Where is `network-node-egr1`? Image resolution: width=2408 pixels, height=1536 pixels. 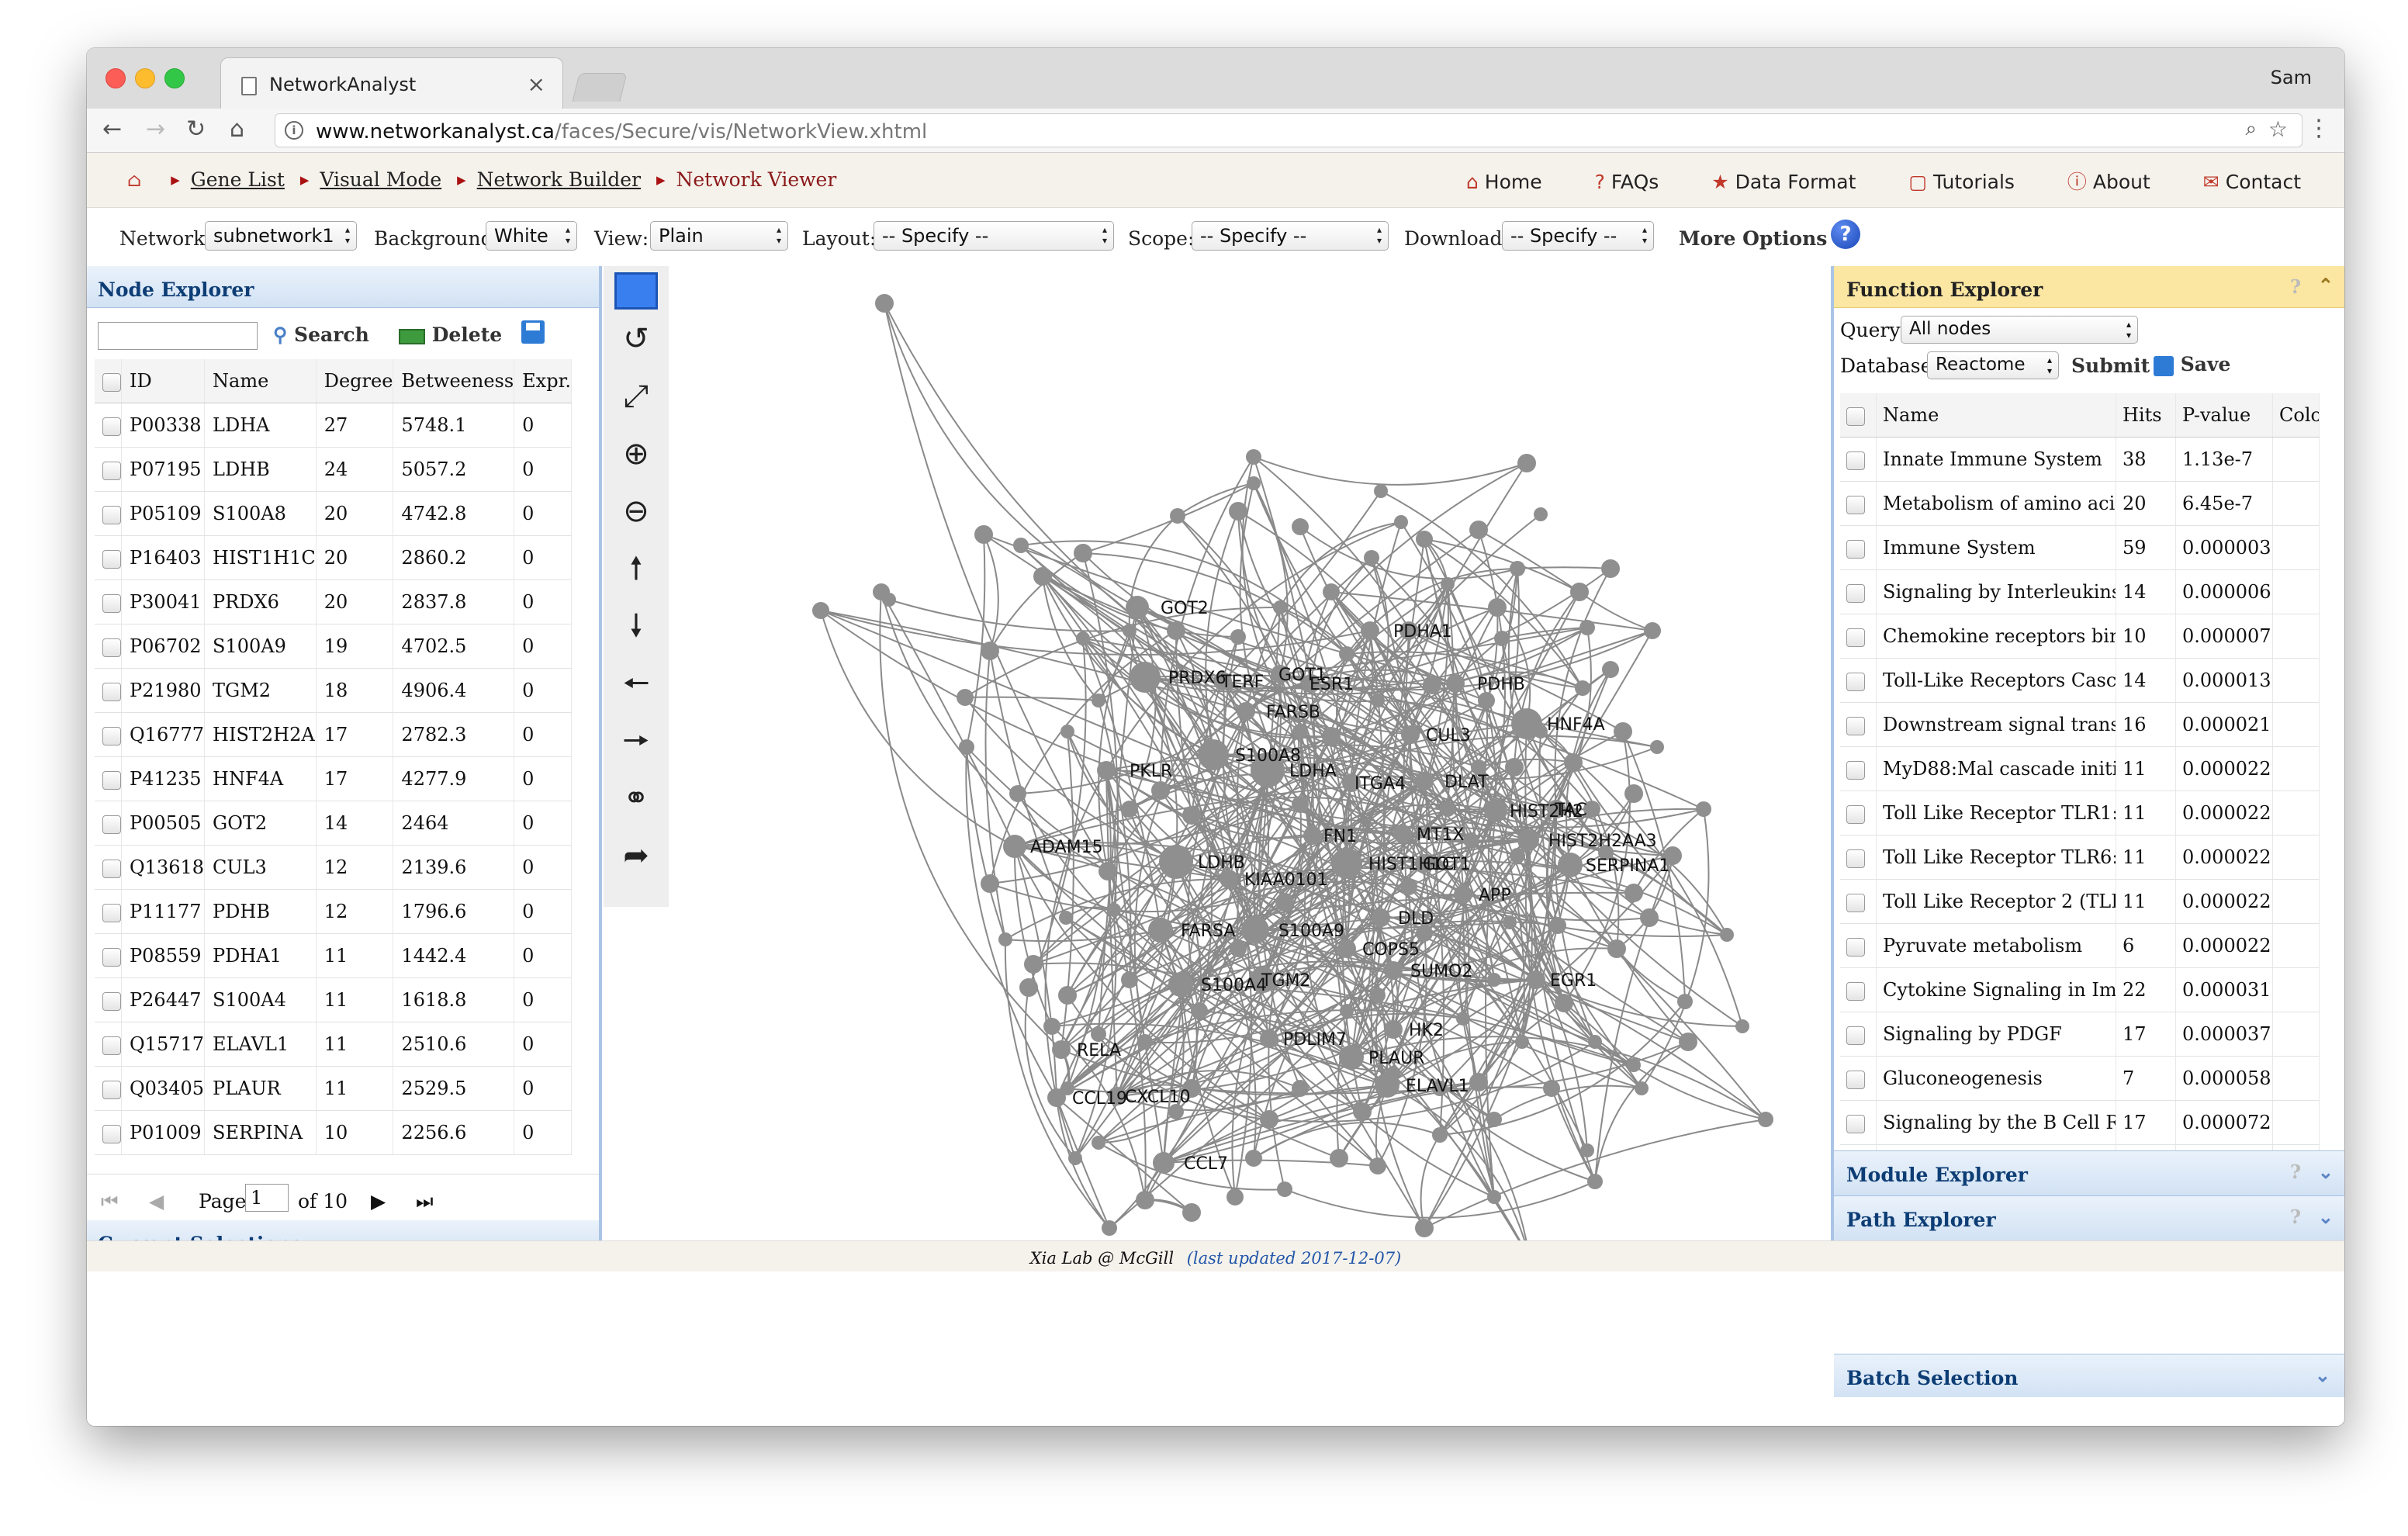 network-node-egr1 is located at coordinates (1536, 979).